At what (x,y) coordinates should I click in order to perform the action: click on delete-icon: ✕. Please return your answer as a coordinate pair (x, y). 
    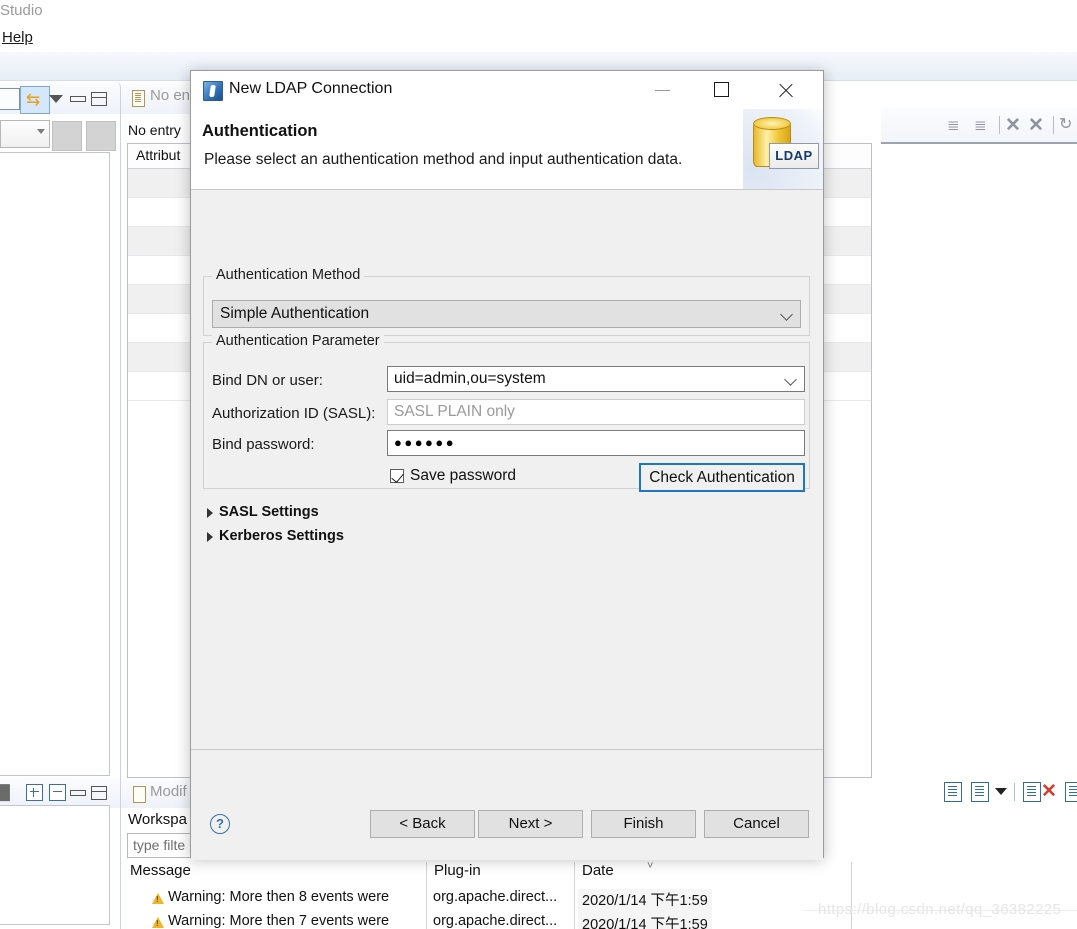
    Looking at the image, I should click on (1013, 125).